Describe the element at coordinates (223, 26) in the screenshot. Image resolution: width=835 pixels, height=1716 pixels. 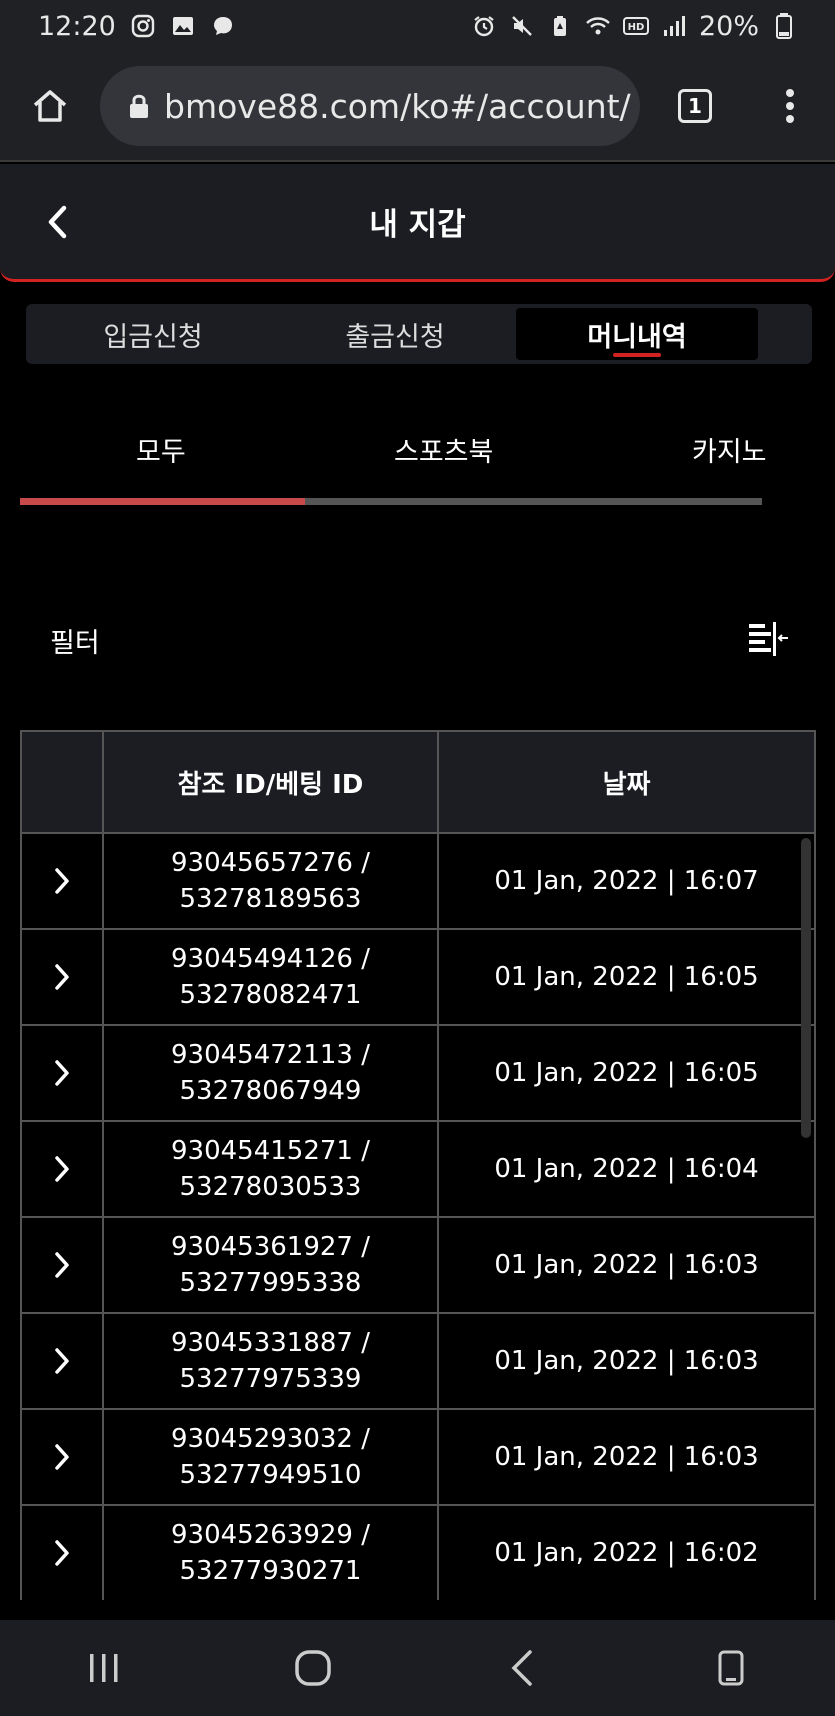
I see `chat-bubble-icon` at that location.